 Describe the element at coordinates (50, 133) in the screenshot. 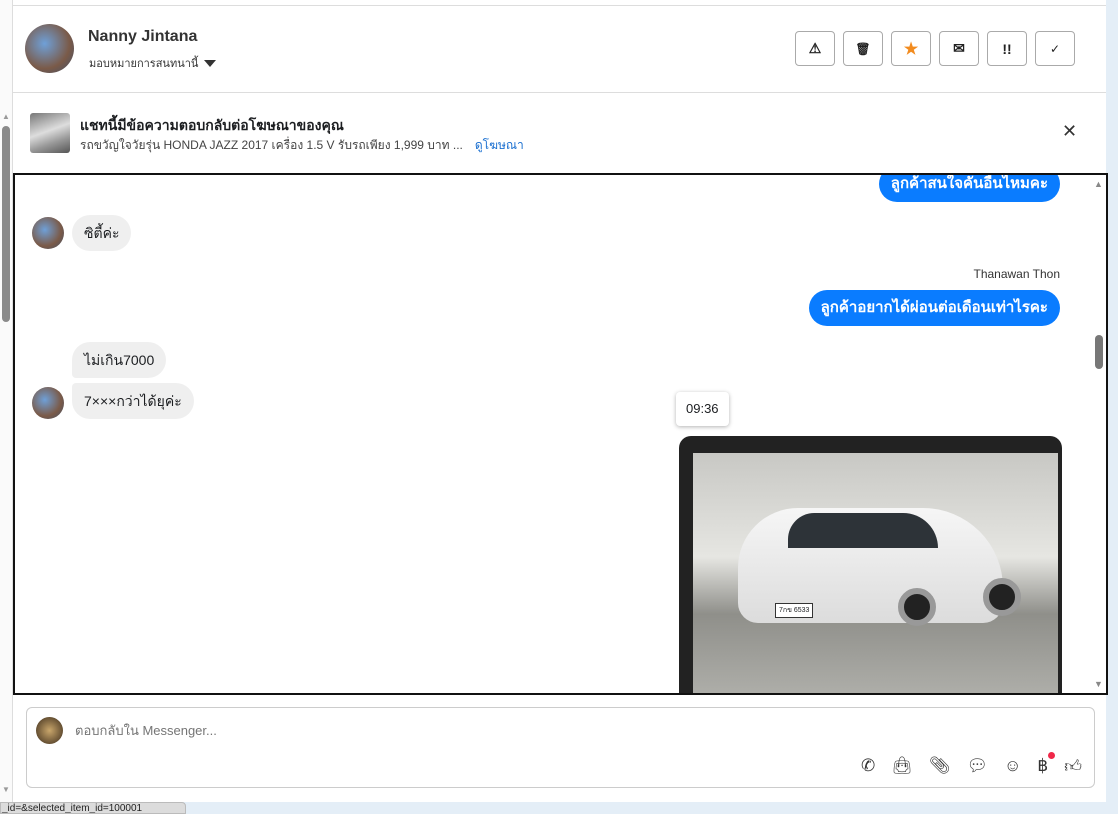

I see `ad-thumbnail` at that location.